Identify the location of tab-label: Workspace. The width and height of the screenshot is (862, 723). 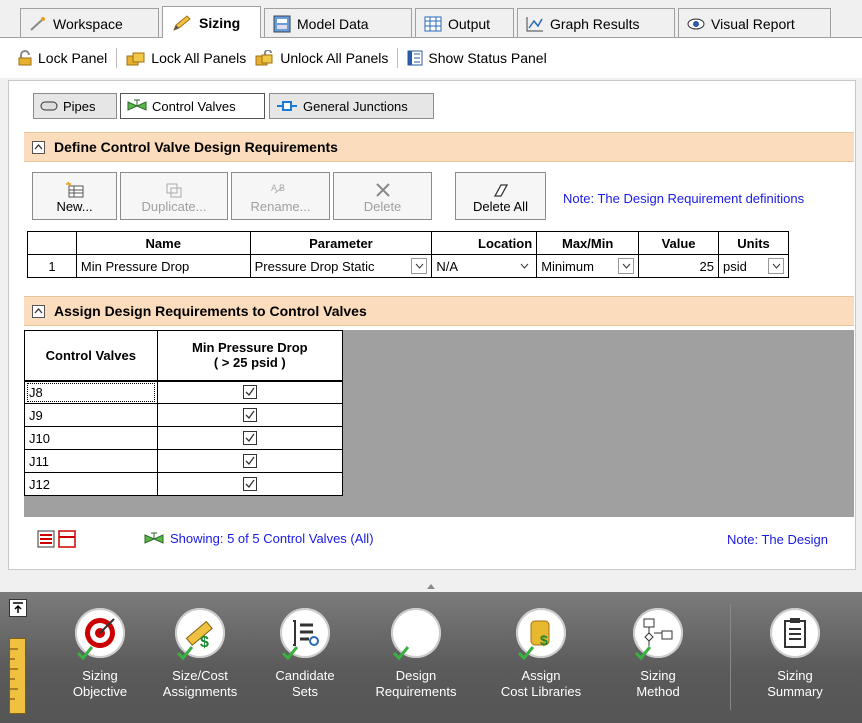
(88, 23).